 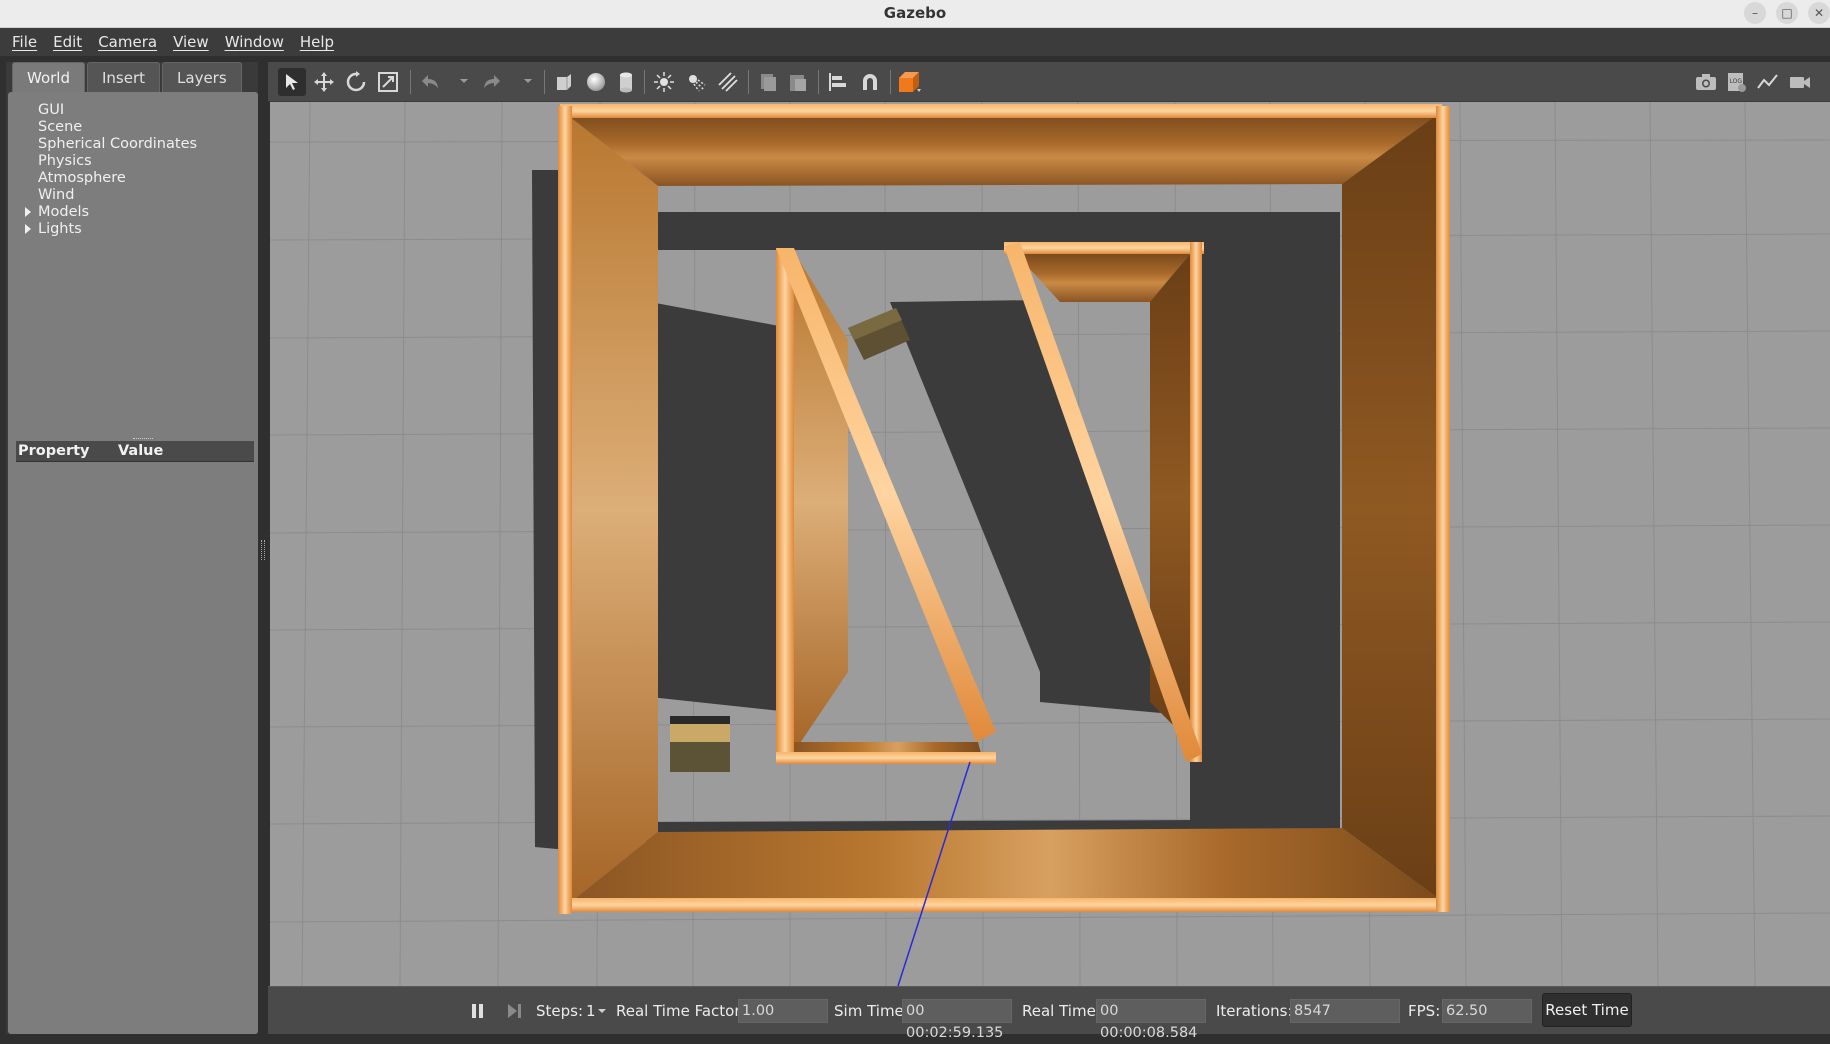 What do you see at coordinates (478, 1011) in the screenshot?
I see `pause-icon` at bounding box center [478, 1011].